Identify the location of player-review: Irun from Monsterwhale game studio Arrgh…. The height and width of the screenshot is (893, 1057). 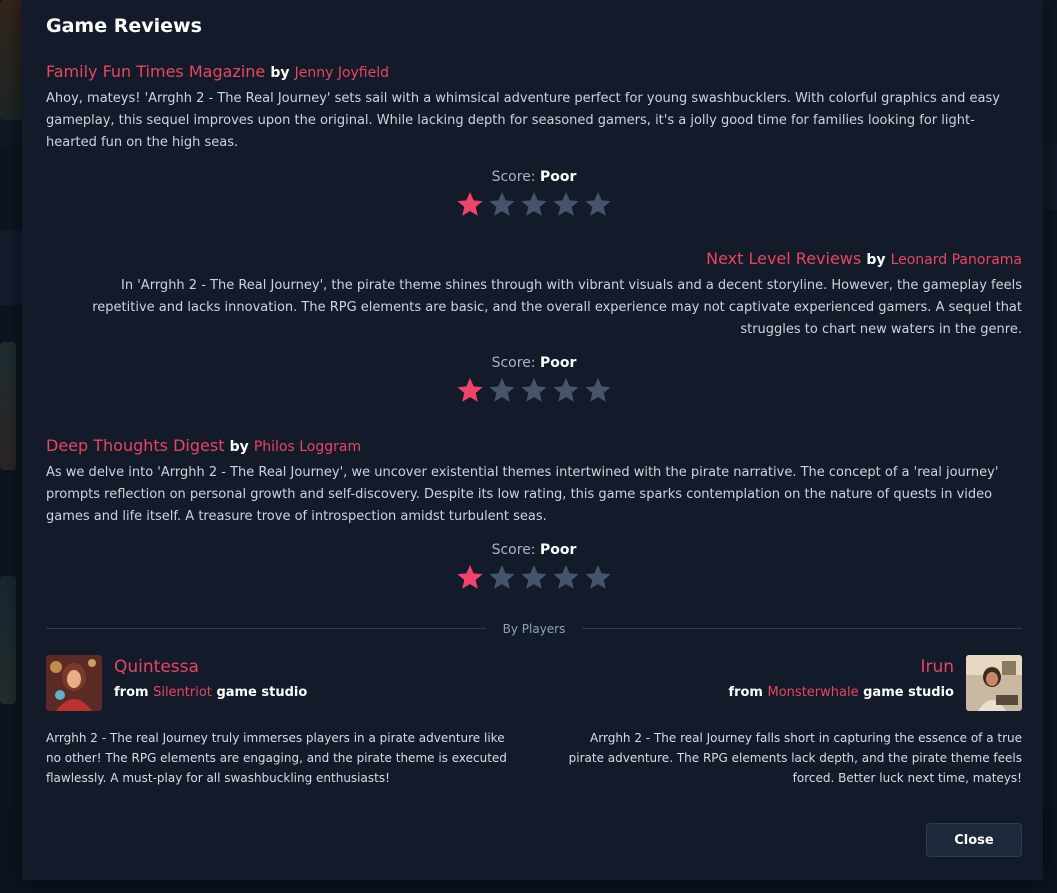
(787, 720).